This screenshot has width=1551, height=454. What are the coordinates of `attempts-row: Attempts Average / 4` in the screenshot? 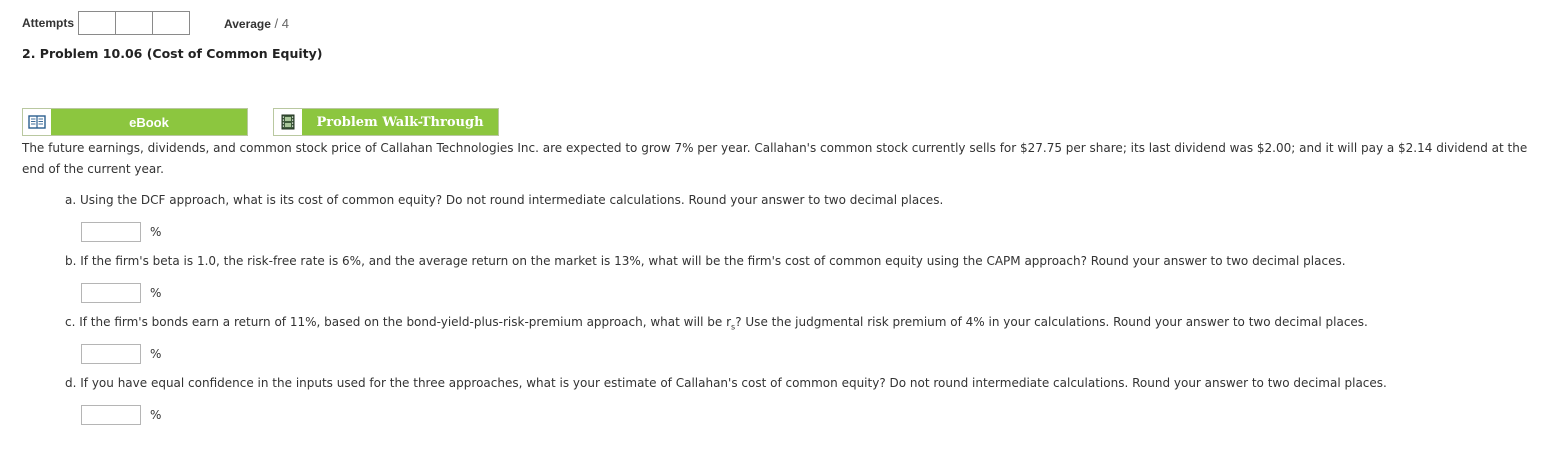 It's located at (155, 23).